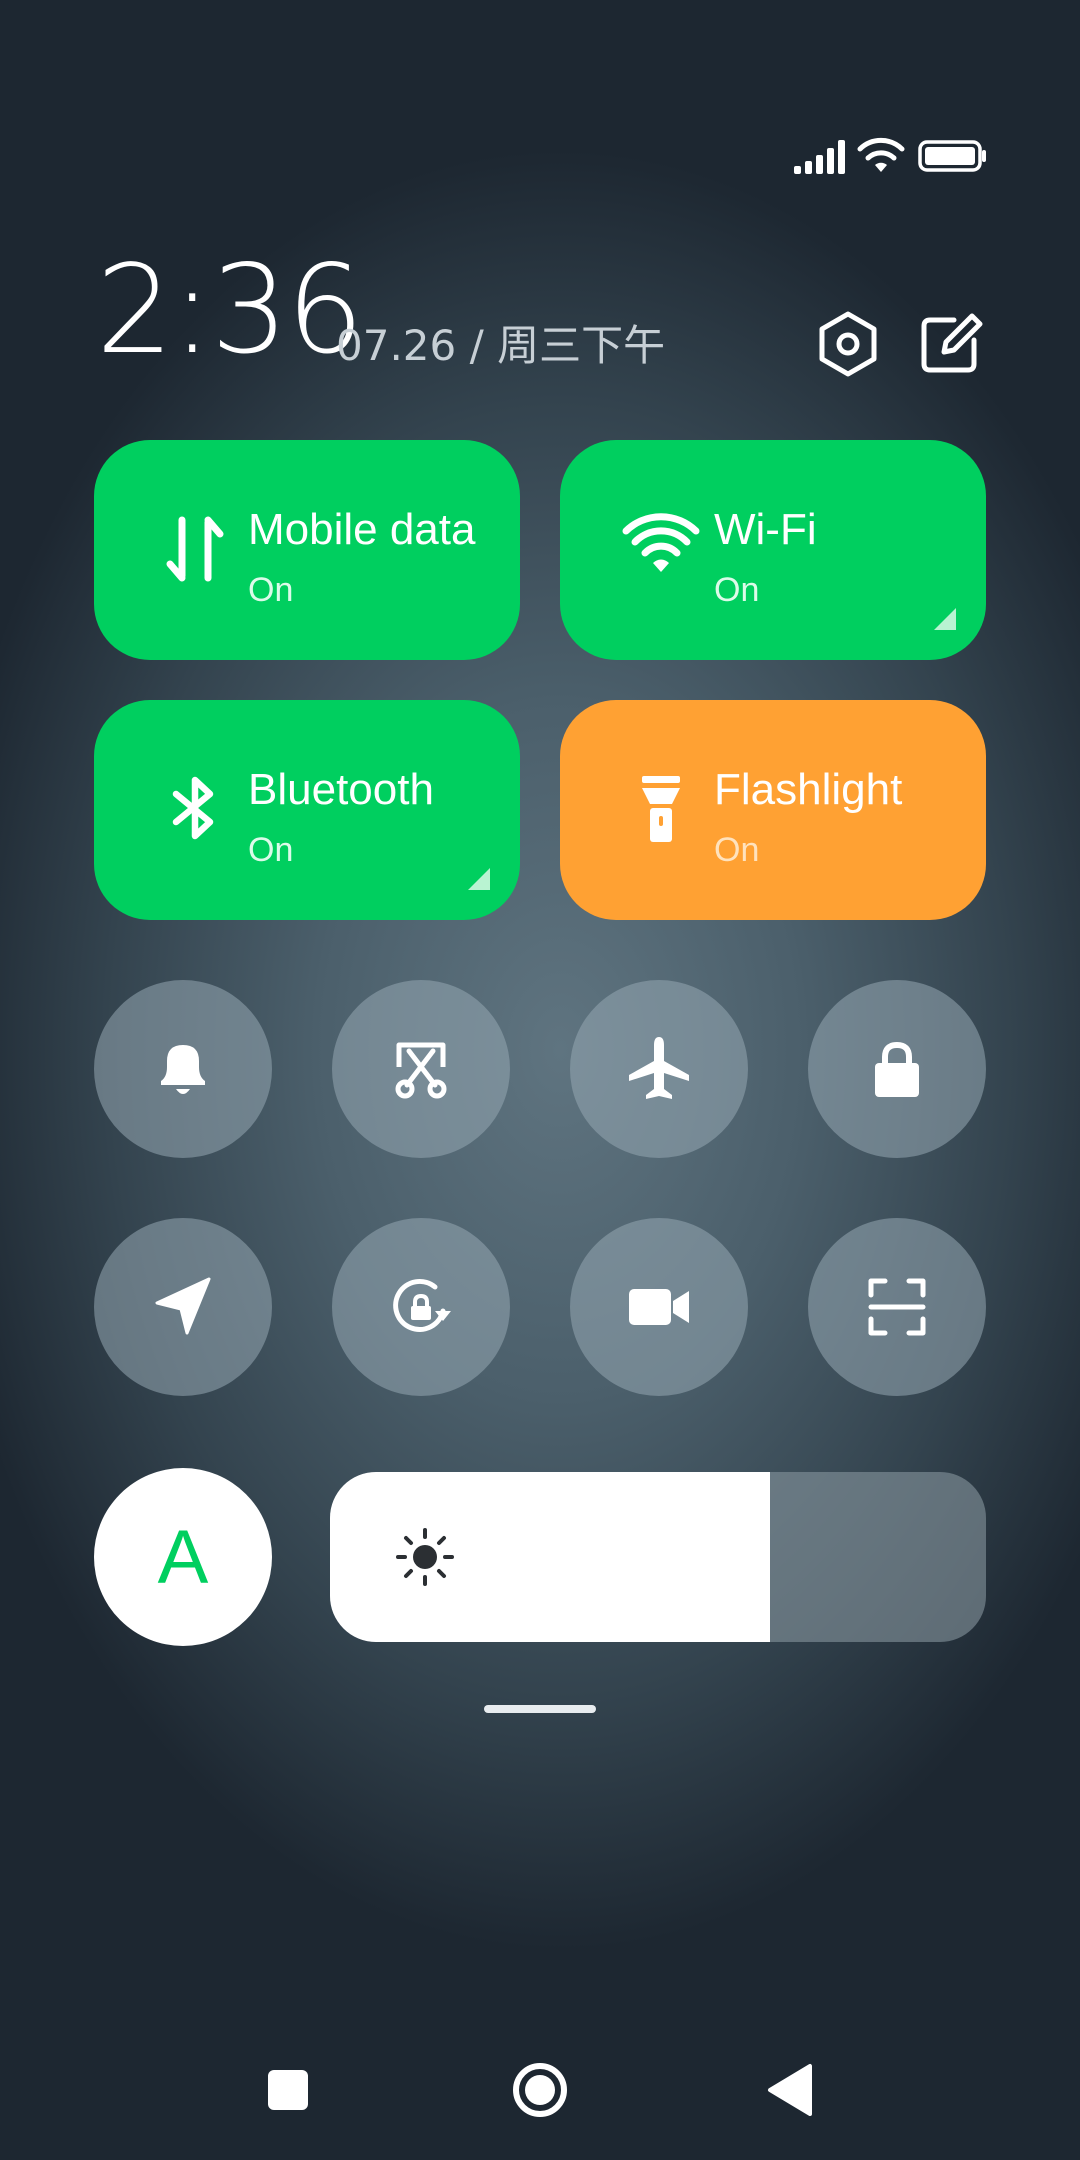  Describe the element at coordinates (540, 1709) in the screenshot. I see `panel-drag-handle` at that location.